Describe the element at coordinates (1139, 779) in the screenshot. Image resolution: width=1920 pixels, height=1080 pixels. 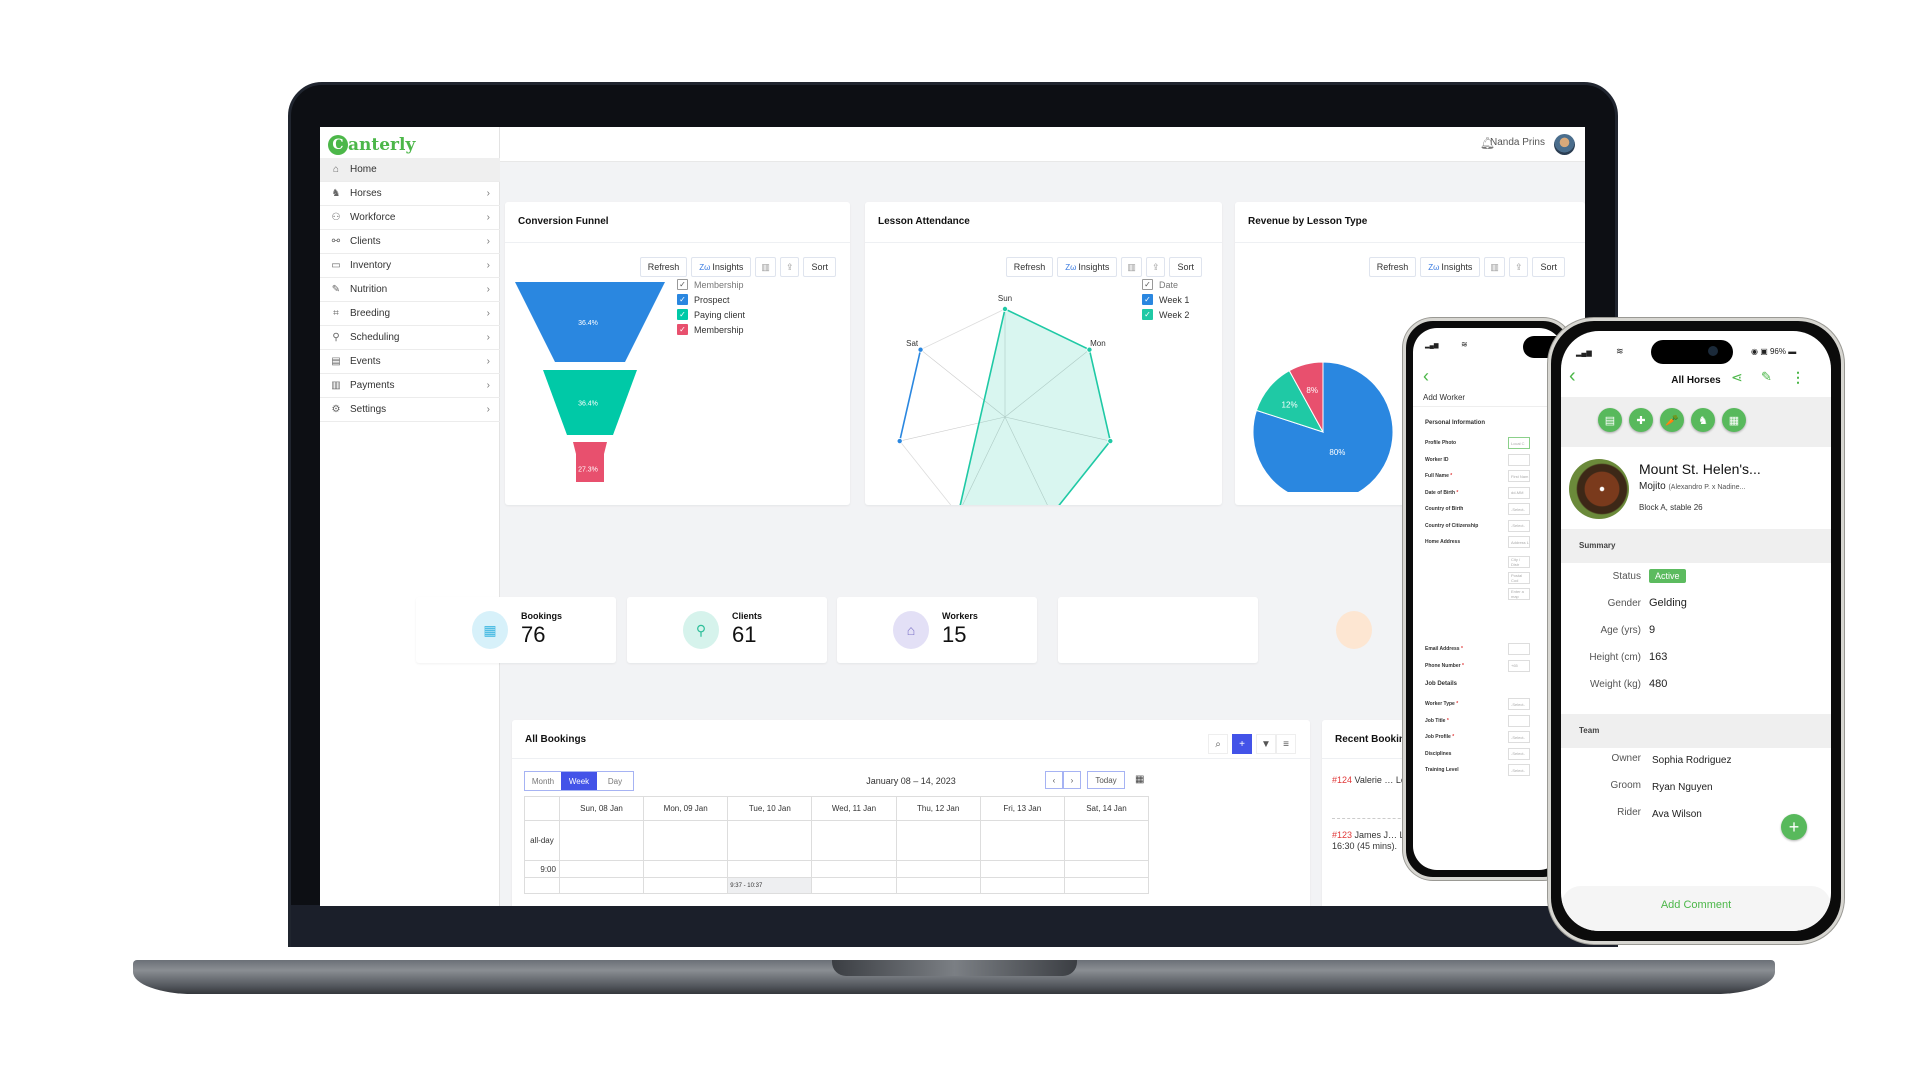
I see `calendar-picker-icon: ▦` at that location.